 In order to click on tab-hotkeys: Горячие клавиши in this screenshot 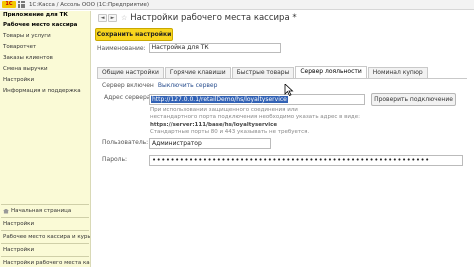, I will do `click(197, 72)`.